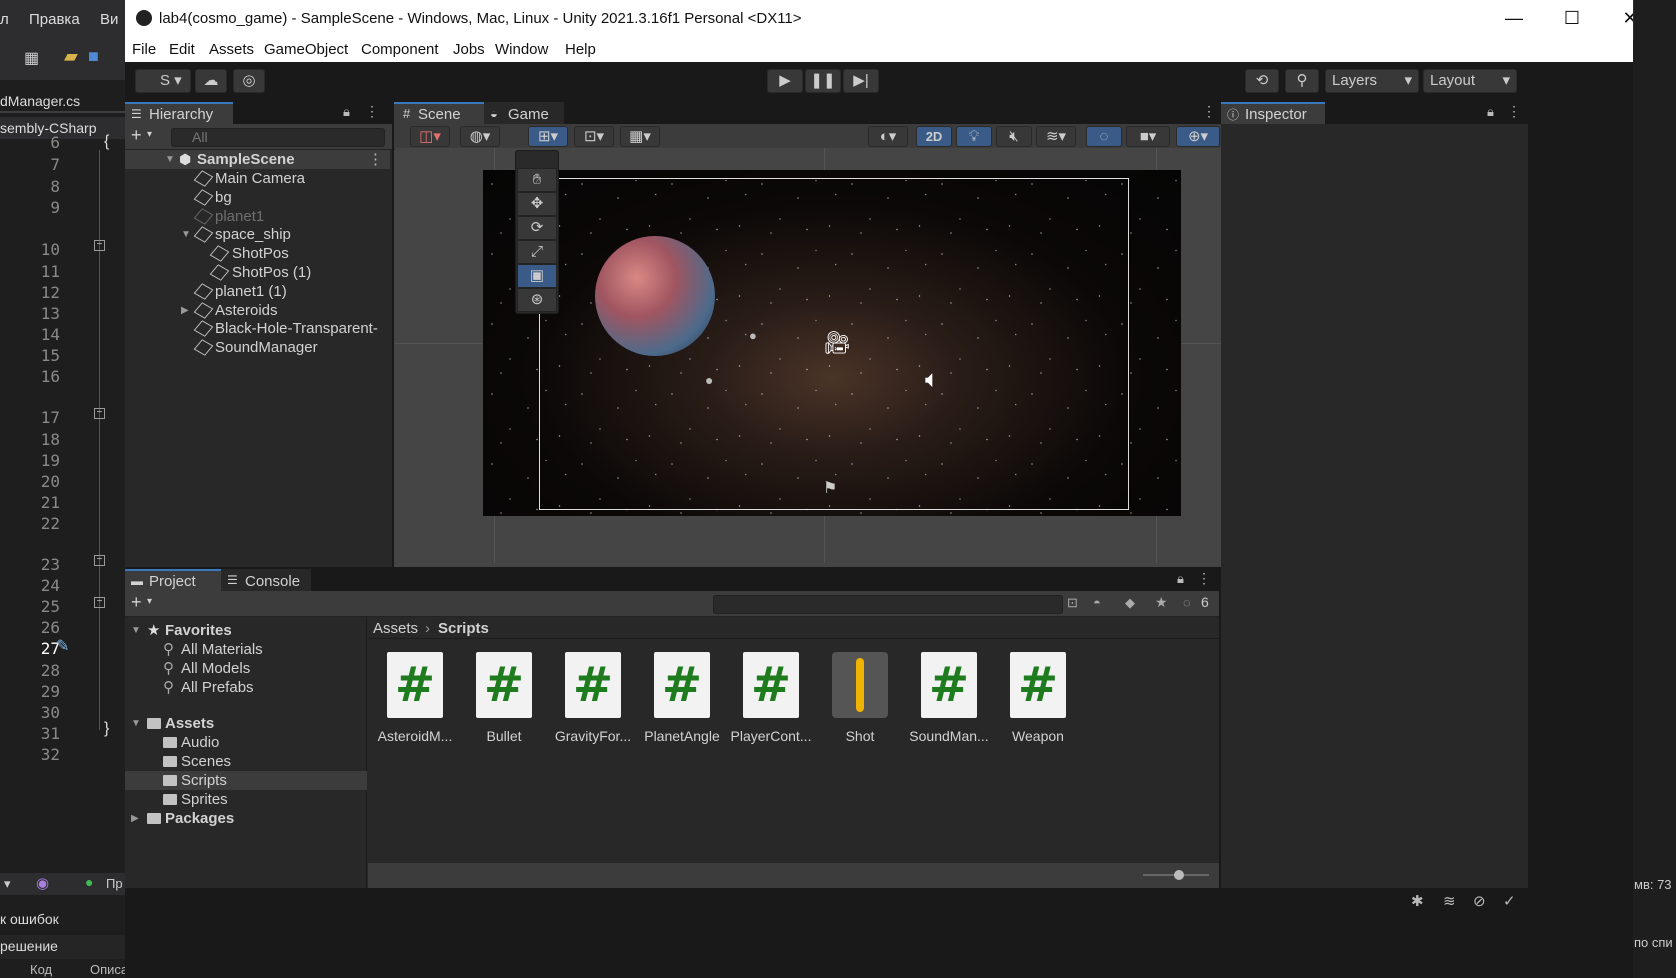 The width and height of the screenshot is (1676, 978). Describe the element at coordinates (974, 136) in the screenshot. I see `lighting-toggle-icon: 💡︎` at that location.